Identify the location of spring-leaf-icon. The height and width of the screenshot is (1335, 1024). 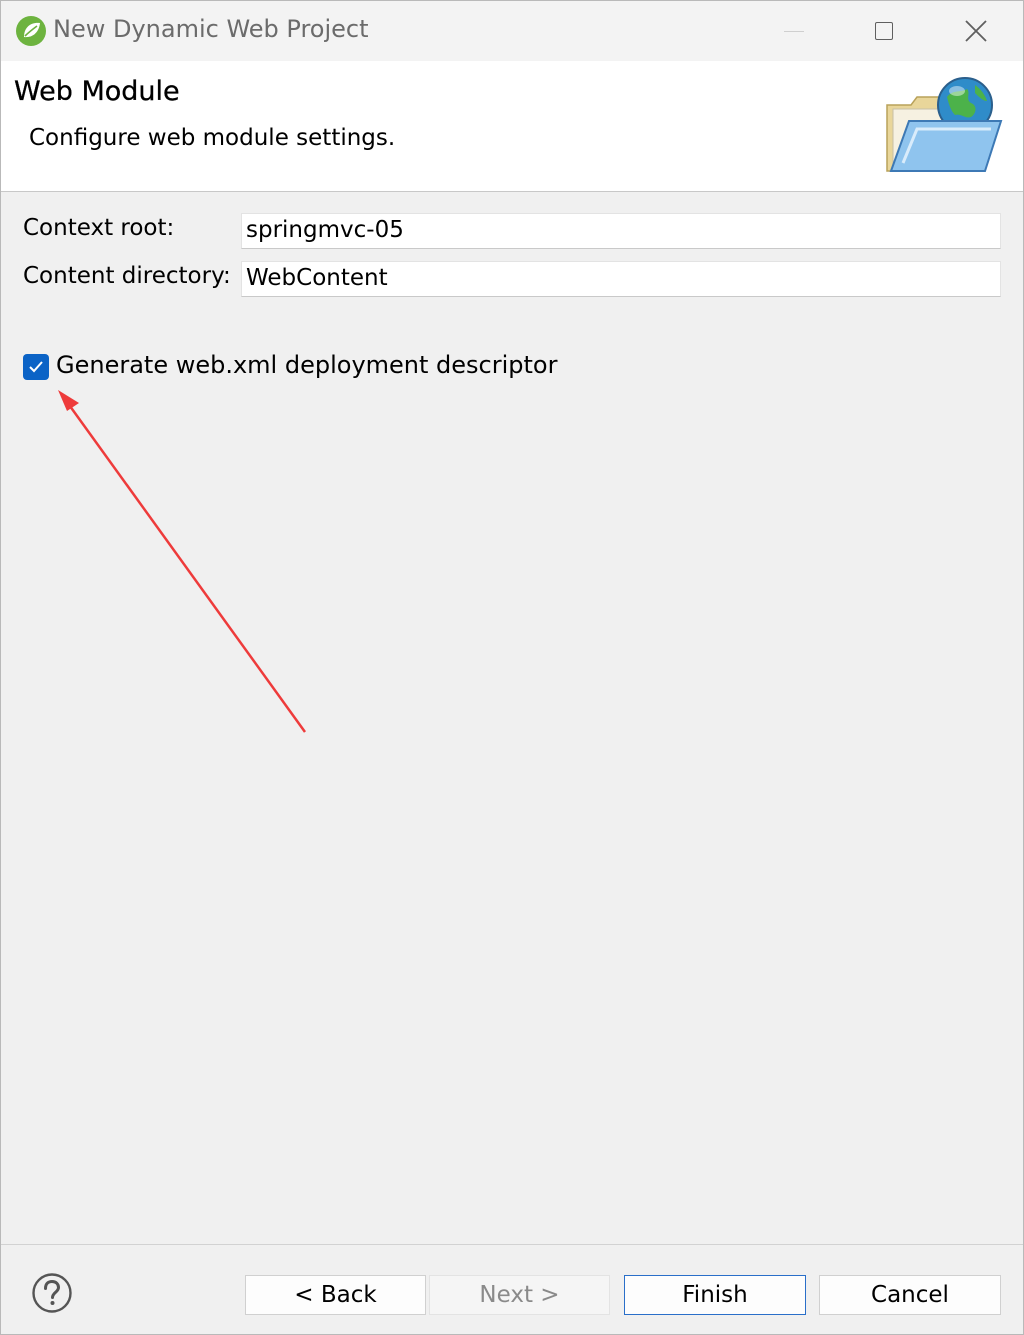
(31, 31).